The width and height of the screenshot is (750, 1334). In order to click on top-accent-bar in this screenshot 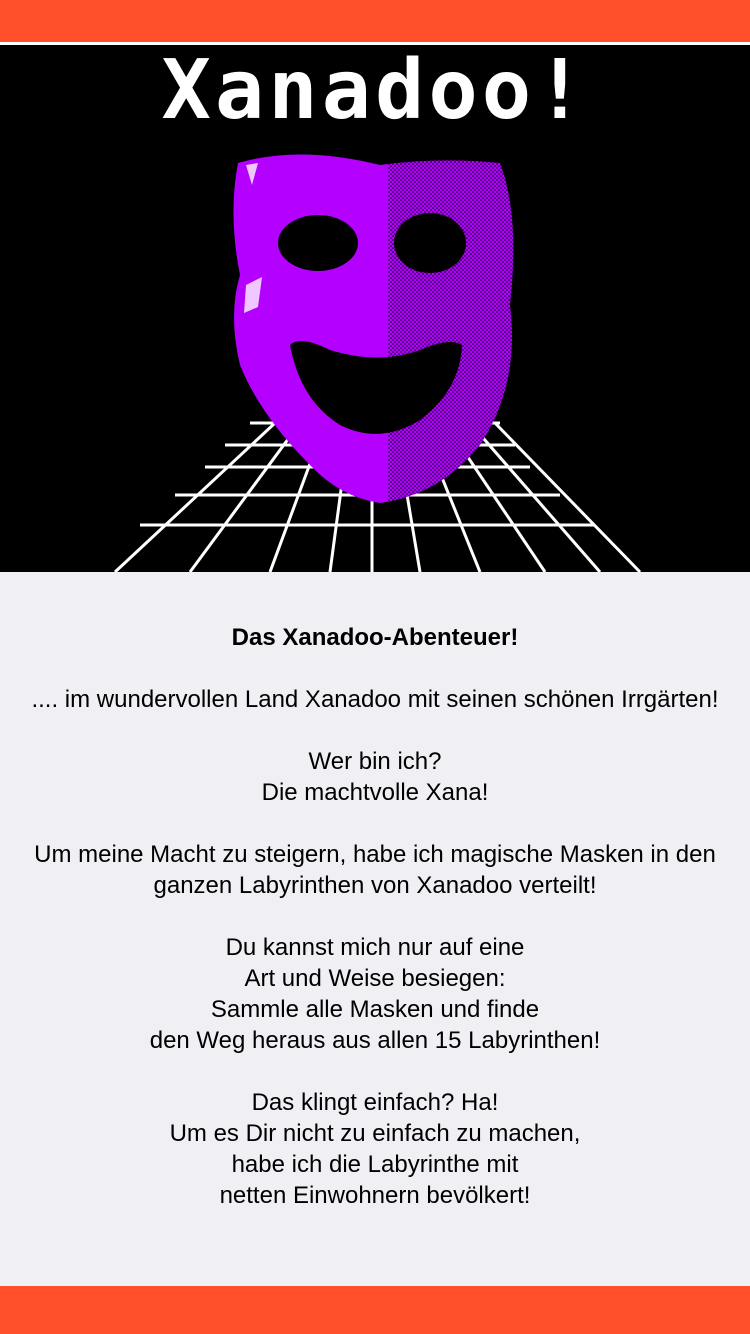, I will do `click(375, 21)`.